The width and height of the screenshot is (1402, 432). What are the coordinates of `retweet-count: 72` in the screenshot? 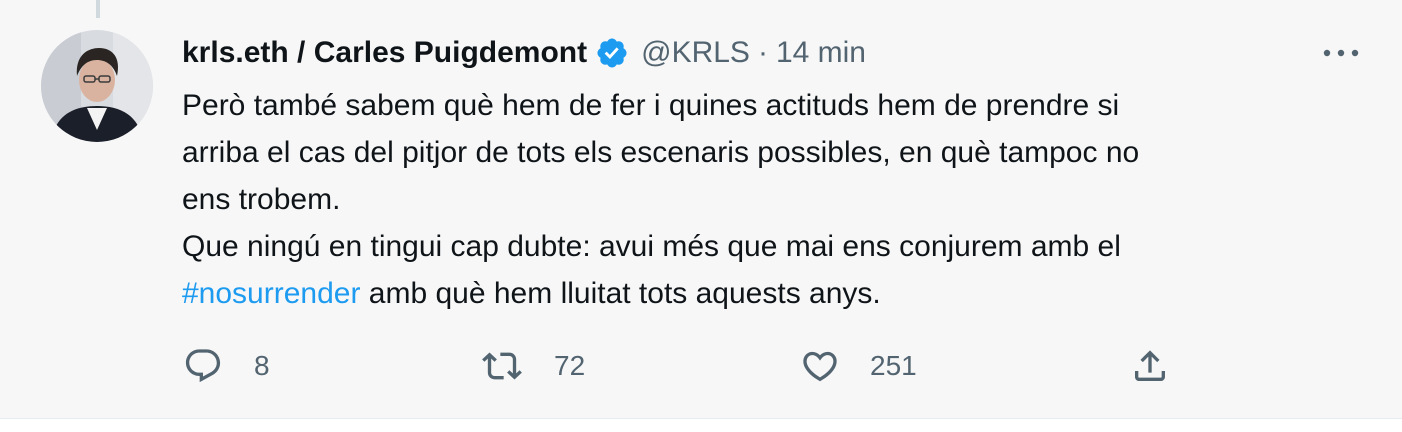 It's located at (570, 365).